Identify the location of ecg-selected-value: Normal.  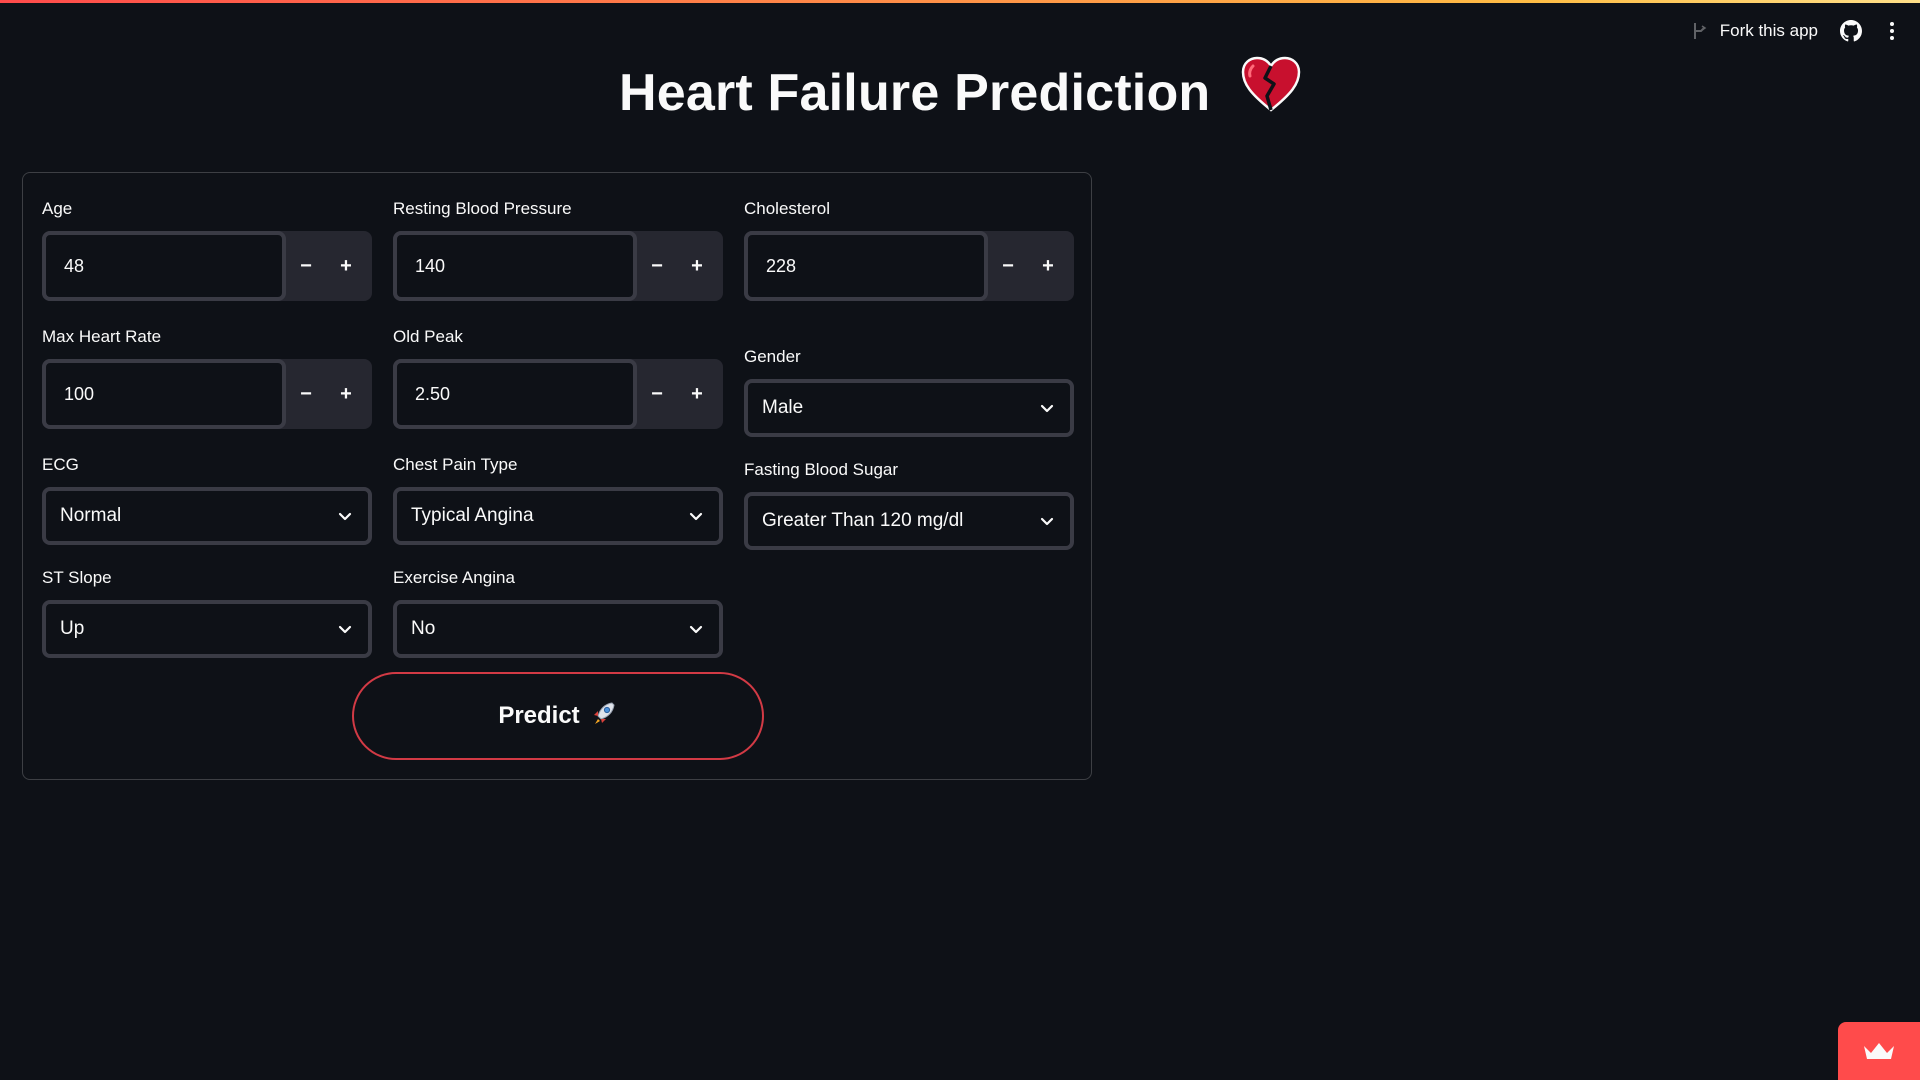
(91, 515).